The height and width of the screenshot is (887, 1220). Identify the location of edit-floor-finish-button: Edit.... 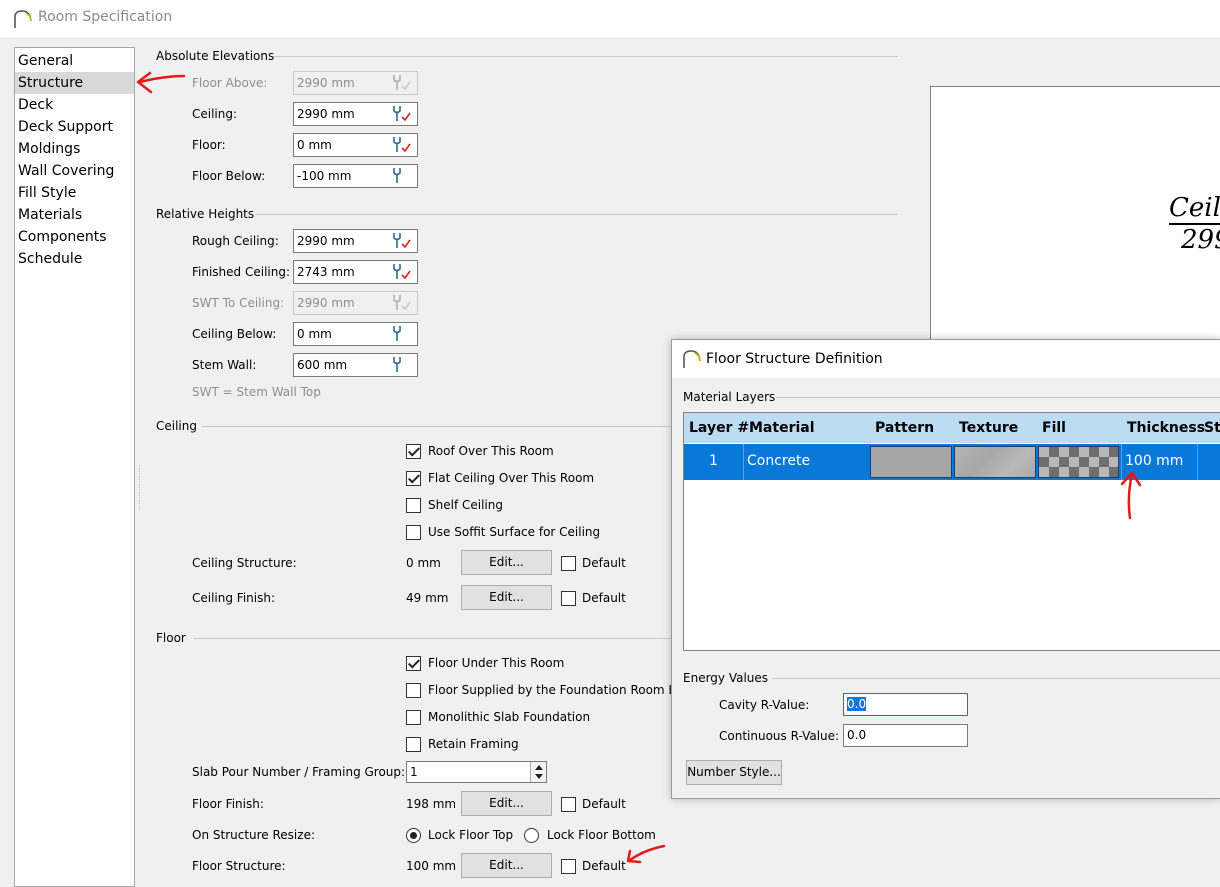
(506, 803).